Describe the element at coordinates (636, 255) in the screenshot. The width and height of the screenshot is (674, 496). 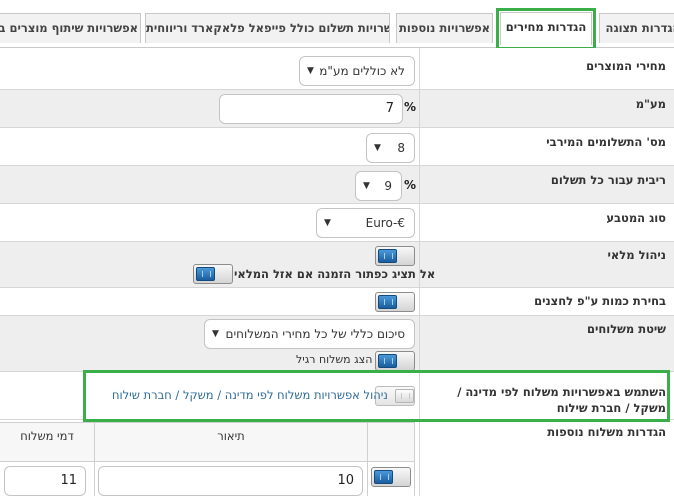
I see `inventory-label: ניהול מלאי` at that location.